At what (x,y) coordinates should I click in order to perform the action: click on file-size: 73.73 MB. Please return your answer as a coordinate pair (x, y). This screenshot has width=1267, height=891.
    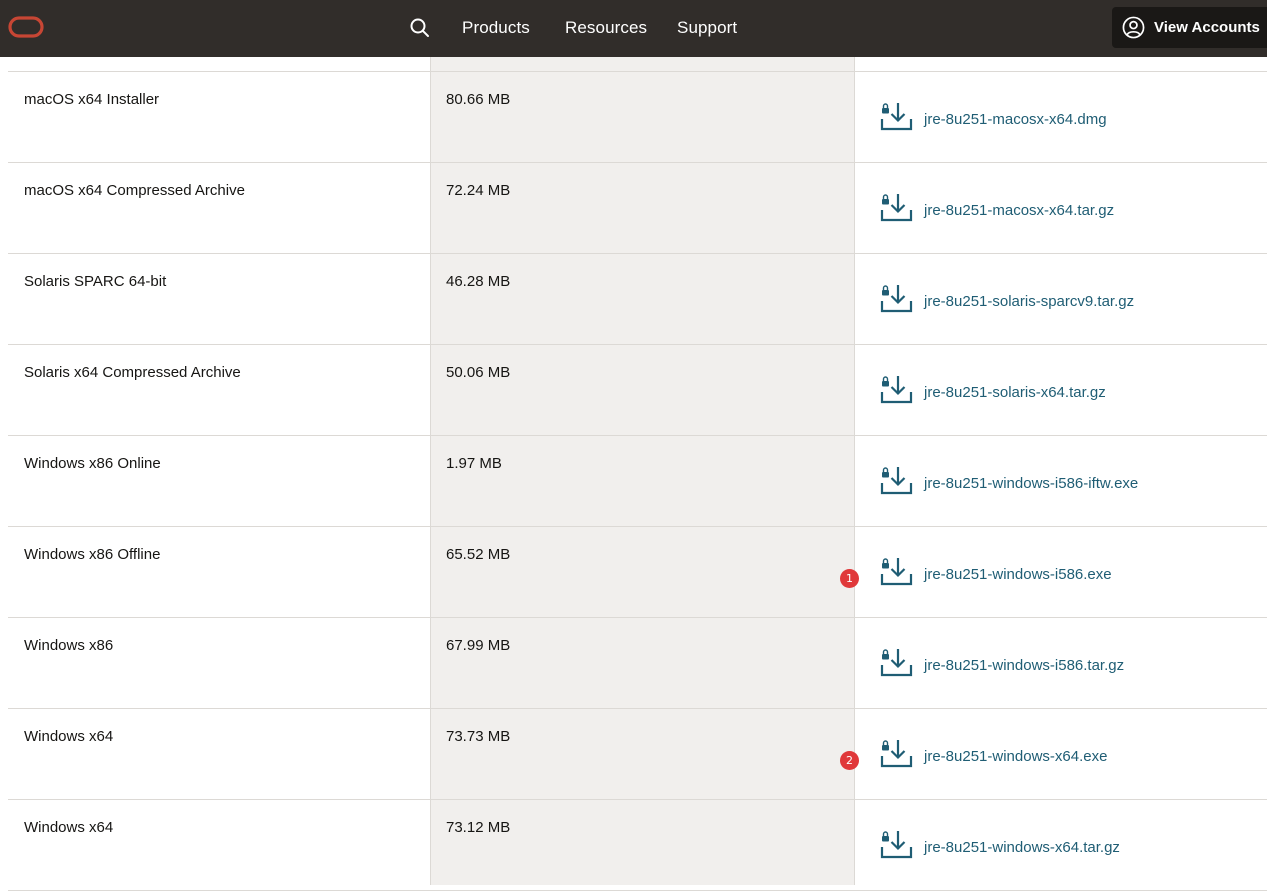
    Looking at the image, I should click on (478, 736).